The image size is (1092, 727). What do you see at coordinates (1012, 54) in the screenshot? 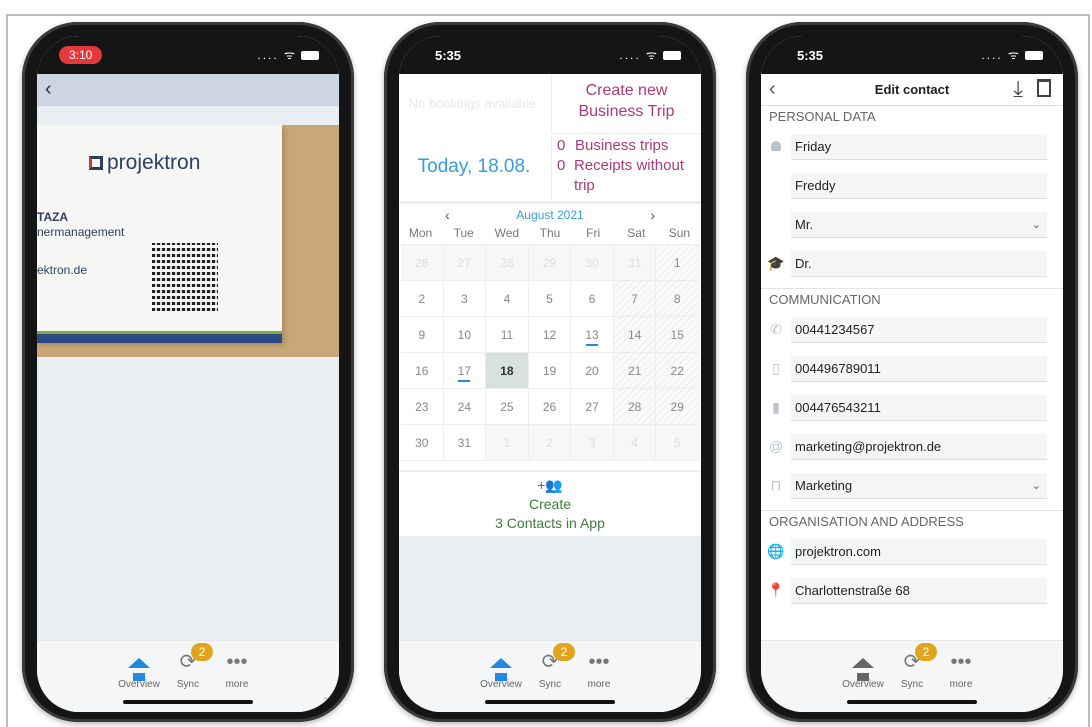
I see `status-icons: .... ᯤ` at bounding box center [1012, 54].